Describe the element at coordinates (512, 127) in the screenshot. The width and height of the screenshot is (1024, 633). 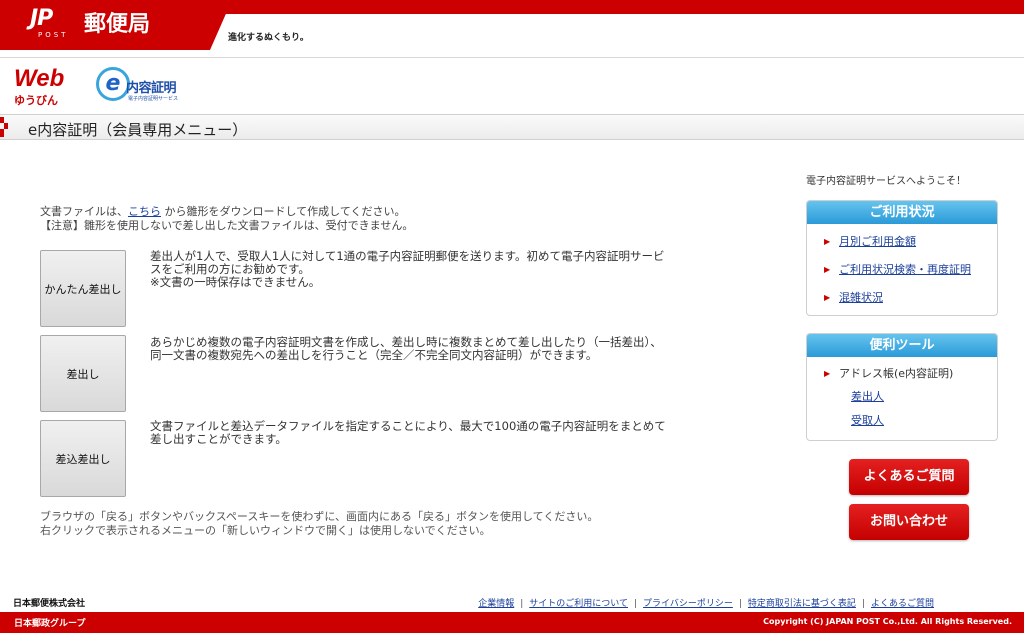
I see `page-title-bar: e内容証明（会員専用メニュー）` at that location.